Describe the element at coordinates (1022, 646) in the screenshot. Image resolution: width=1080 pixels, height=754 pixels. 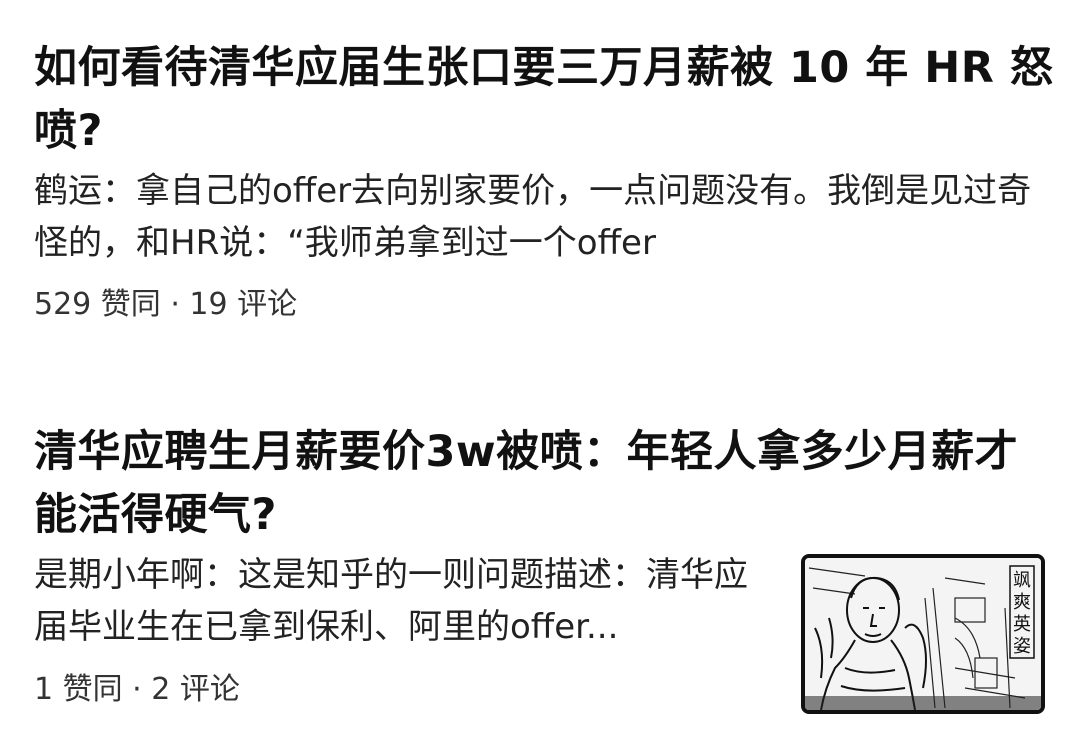
I see `thumbnail-caption-char: 姿` at that location.